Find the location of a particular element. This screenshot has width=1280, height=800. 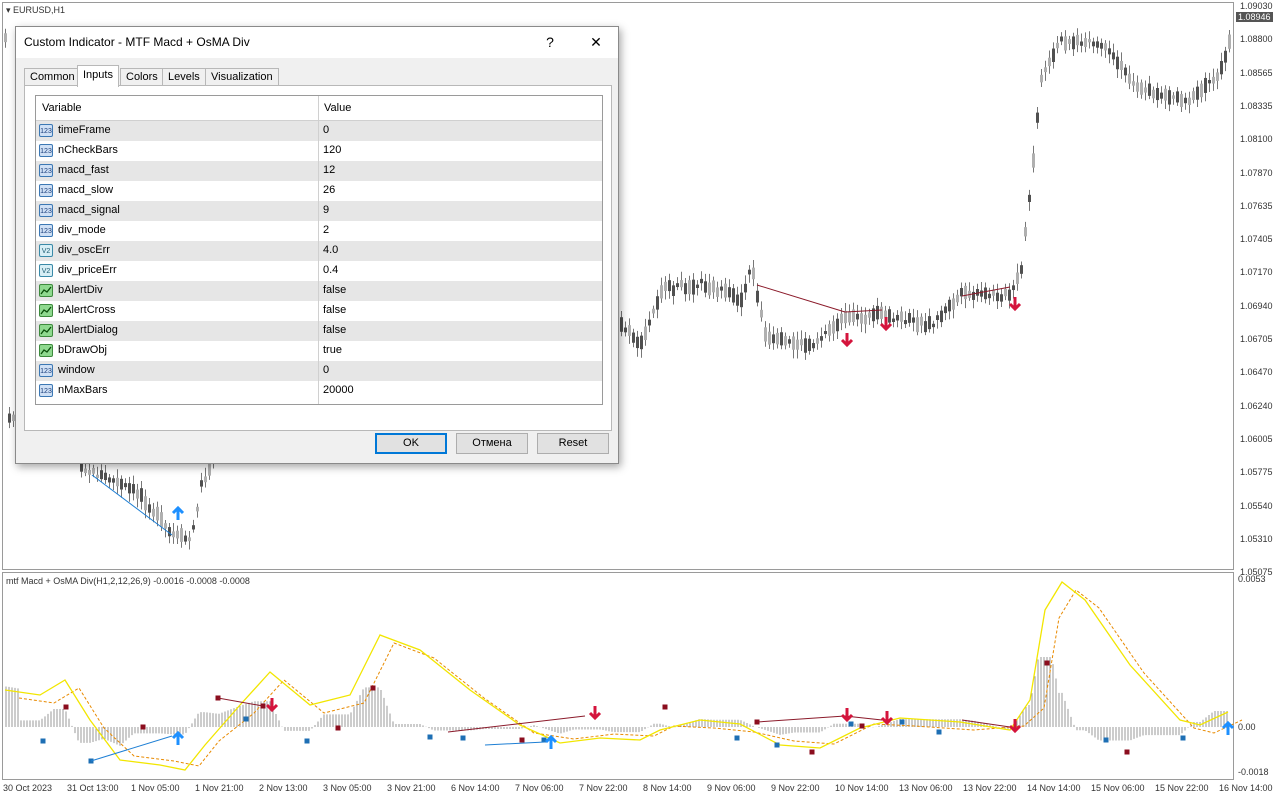

table-row: bAlertDialog false is located at coordinates (319, 331).